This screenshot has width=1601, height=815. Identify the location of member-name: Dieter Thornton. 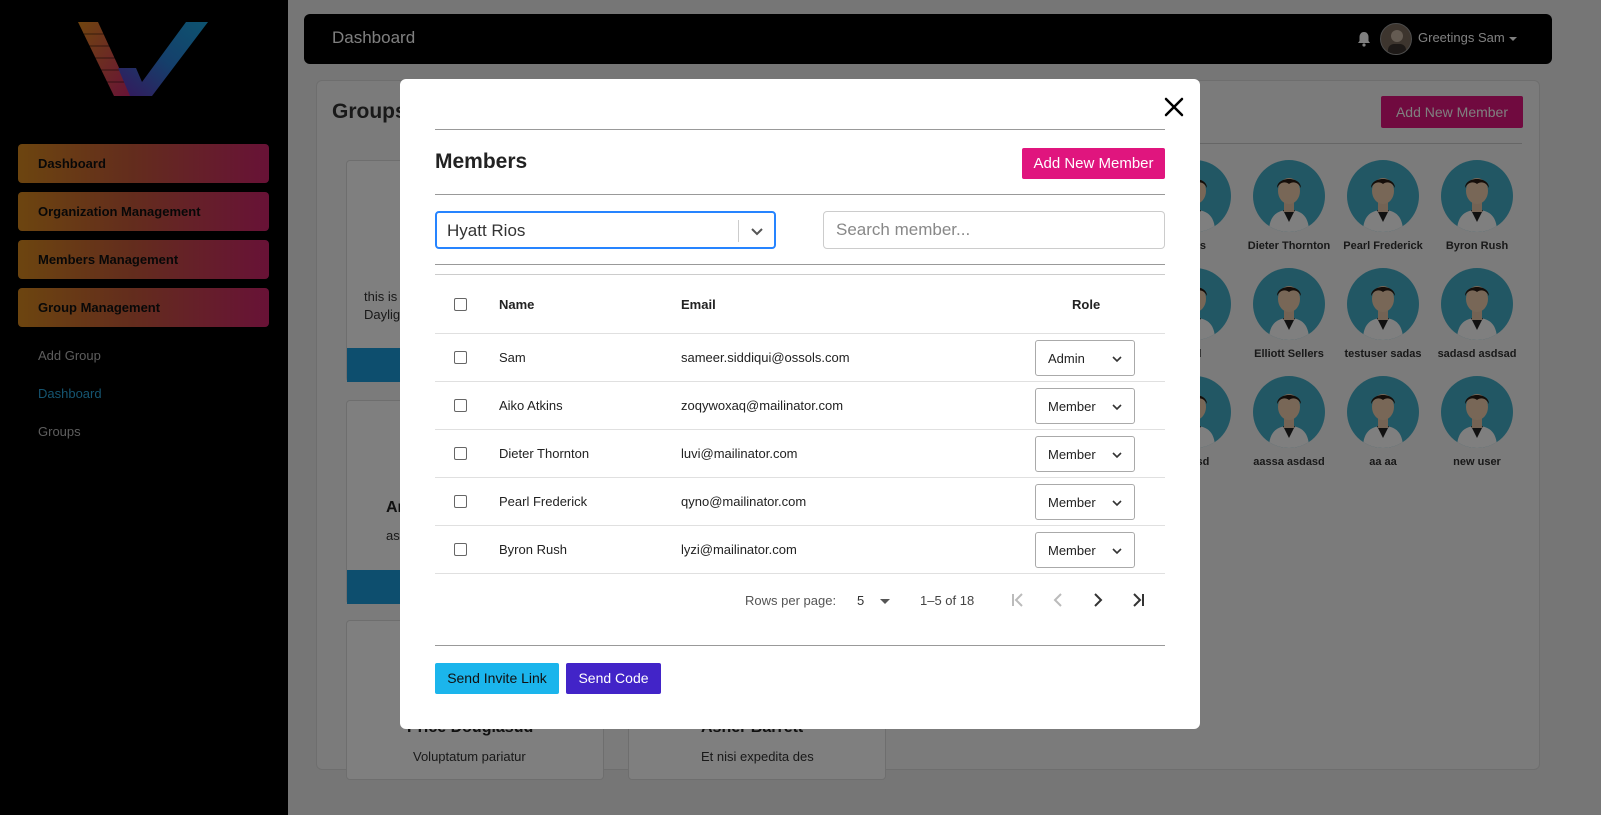
(544, 453).